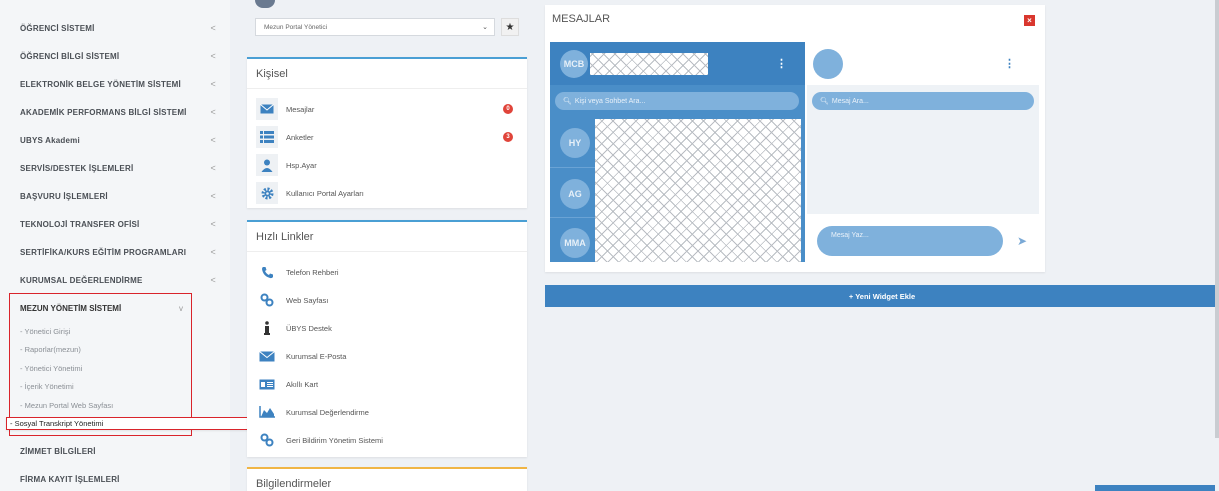  Describe the element at coordinates (387, 237) in the screenshot. I see `panel-title: Hızlı Linkler` at that location.